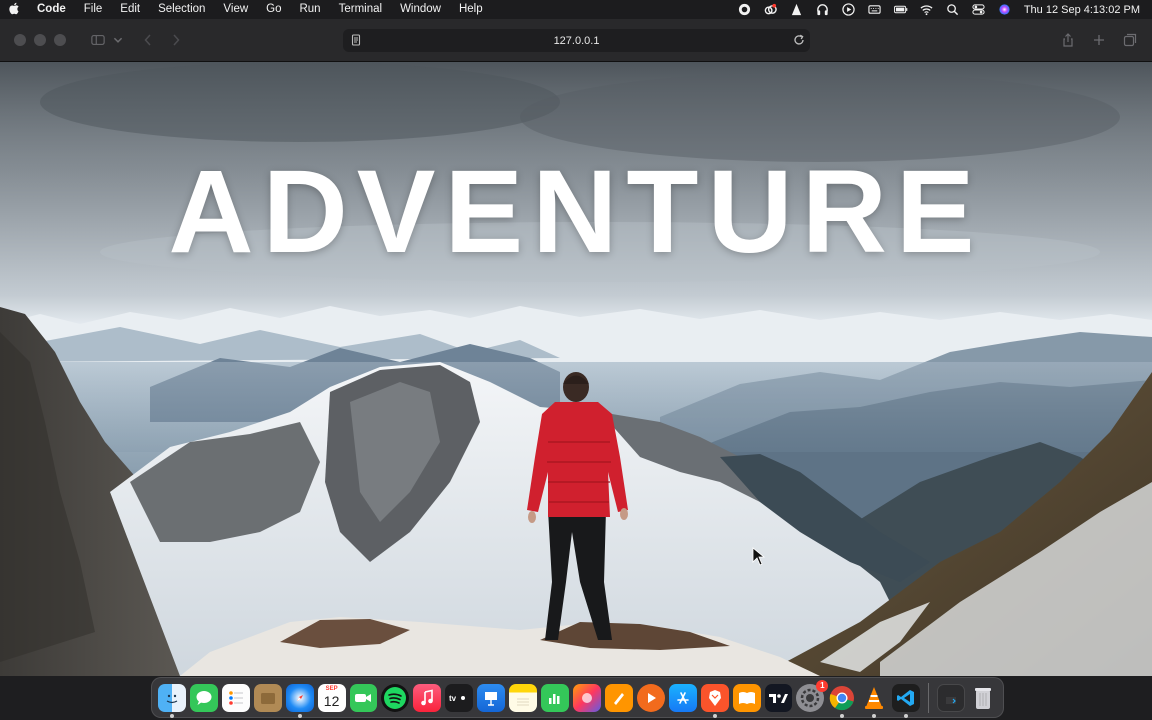 The width and height of the screenshot is (1152, 720). I want to click on brave-icon, so click(714, 700).